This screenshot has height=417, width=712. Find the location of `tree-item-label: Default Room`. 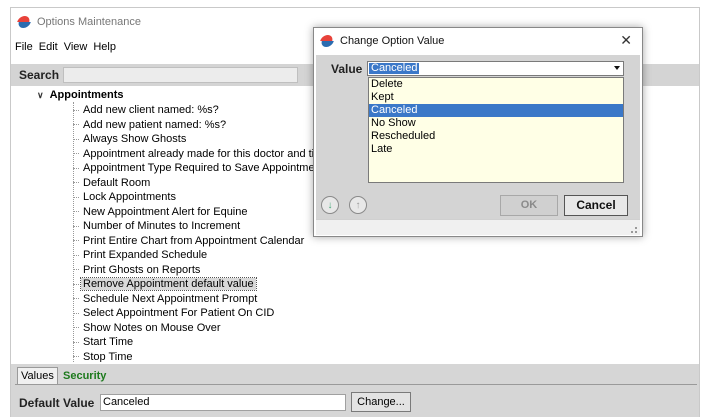

tree-item-label: Default Room is located at coordinates (117, 182).